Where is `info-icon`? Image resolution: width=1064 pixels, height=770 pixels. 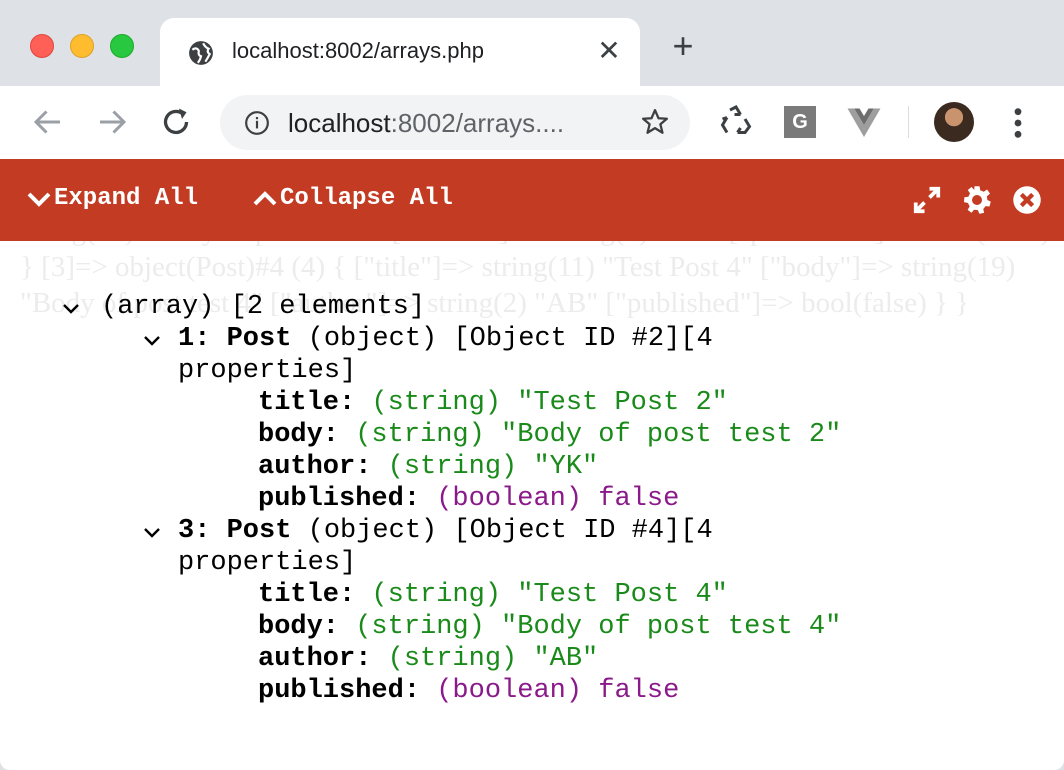 info-icon is located at coordinates (257, 123).